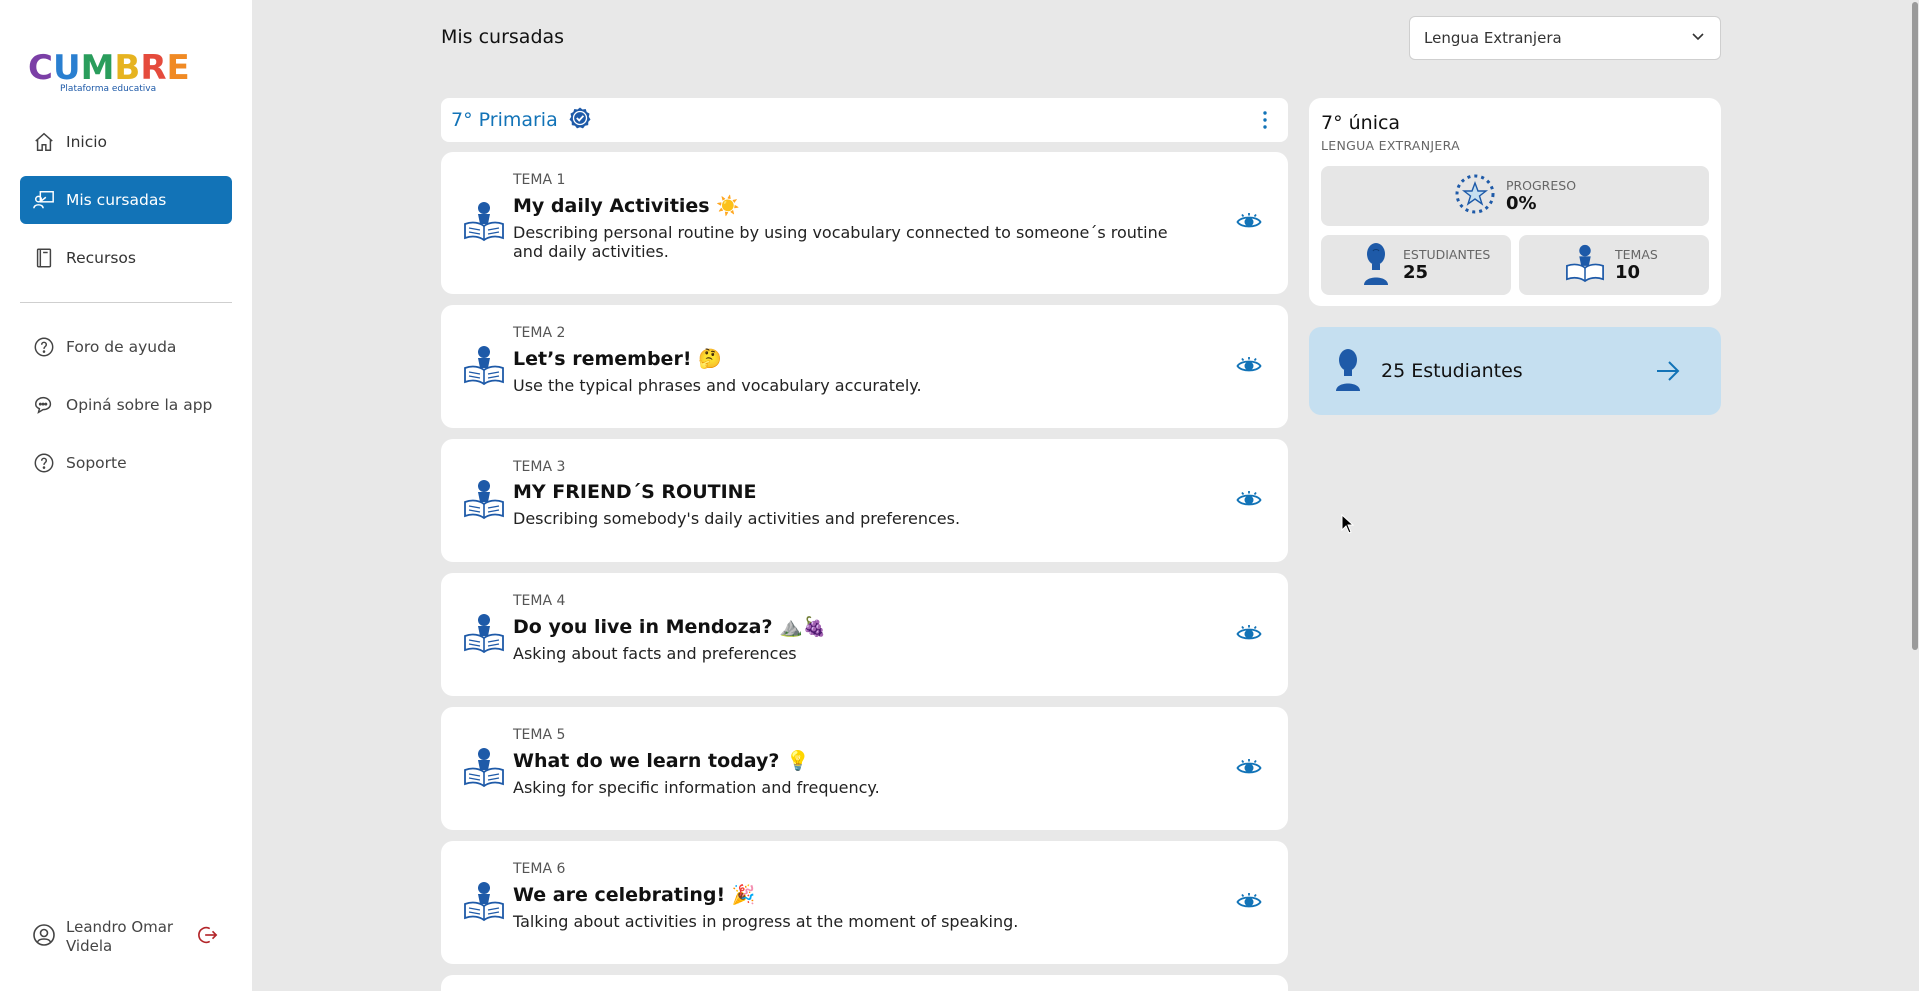 Image resolution: width=1919 pixels, height=991 pixels. Describe the element at coordinates (1416, 272) in the screenshot. I see `students-value: 25` at that location.